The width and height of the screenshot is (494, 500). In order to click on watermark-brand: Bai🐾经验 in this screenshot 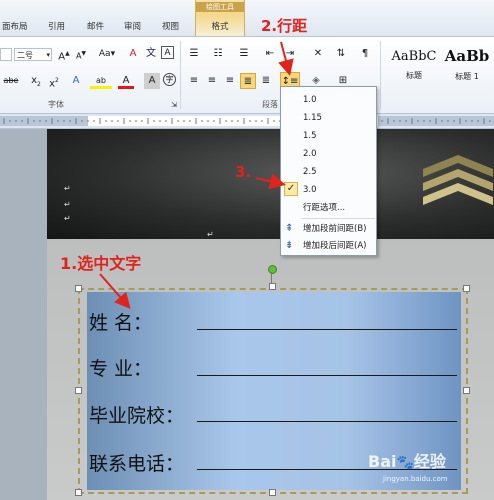, I will do `click(407, 460)`.